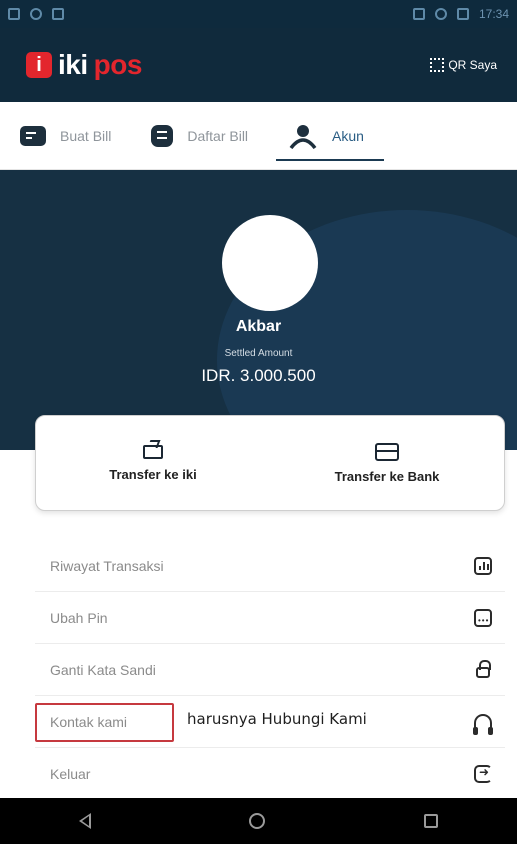 This screenshot has width=517, height=844. I want to click on menu-label: Keluar, so click(70, 774).